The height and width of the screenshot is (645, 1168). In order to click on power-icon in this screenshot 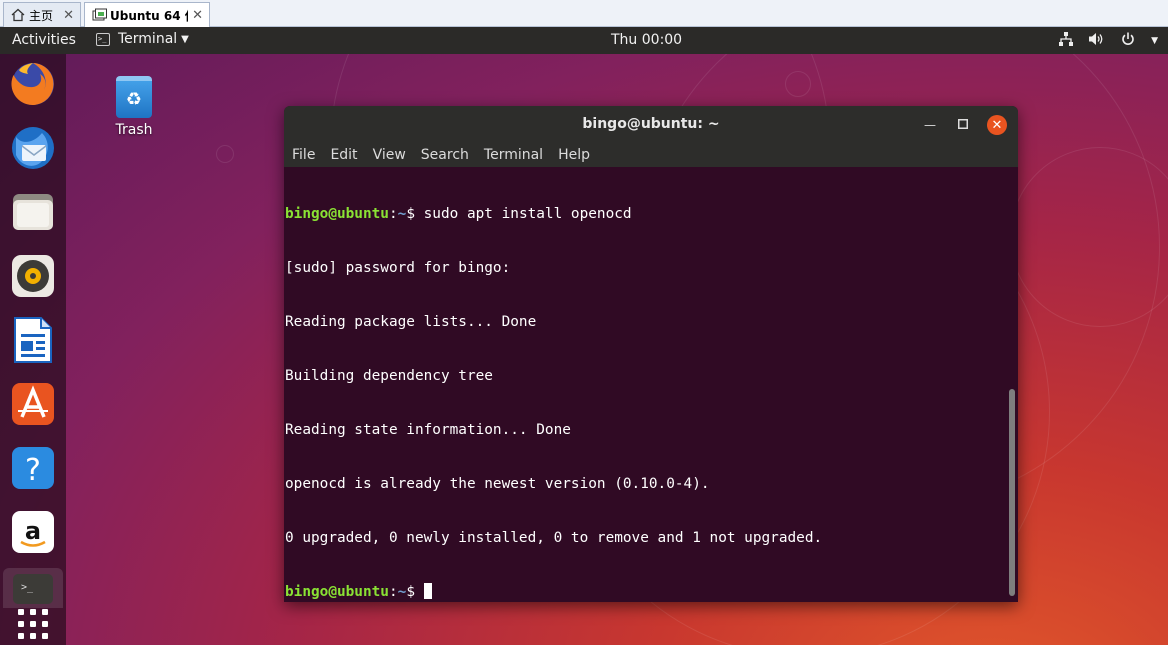, I will do `click(1128, 41)`.